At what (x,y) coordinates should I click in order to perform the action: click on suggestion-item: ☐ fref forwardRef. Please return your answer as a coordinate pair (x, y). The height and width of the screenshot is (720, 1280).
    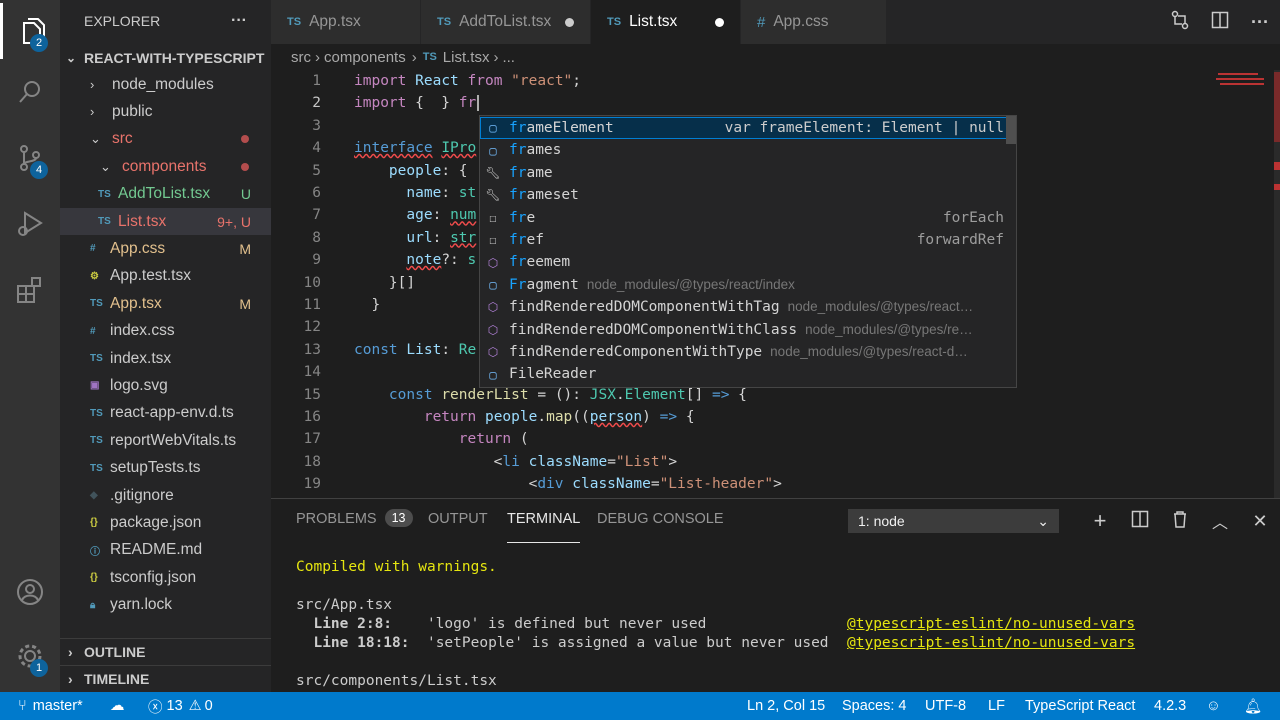
    Looking at the image, I should click on (748, 240).